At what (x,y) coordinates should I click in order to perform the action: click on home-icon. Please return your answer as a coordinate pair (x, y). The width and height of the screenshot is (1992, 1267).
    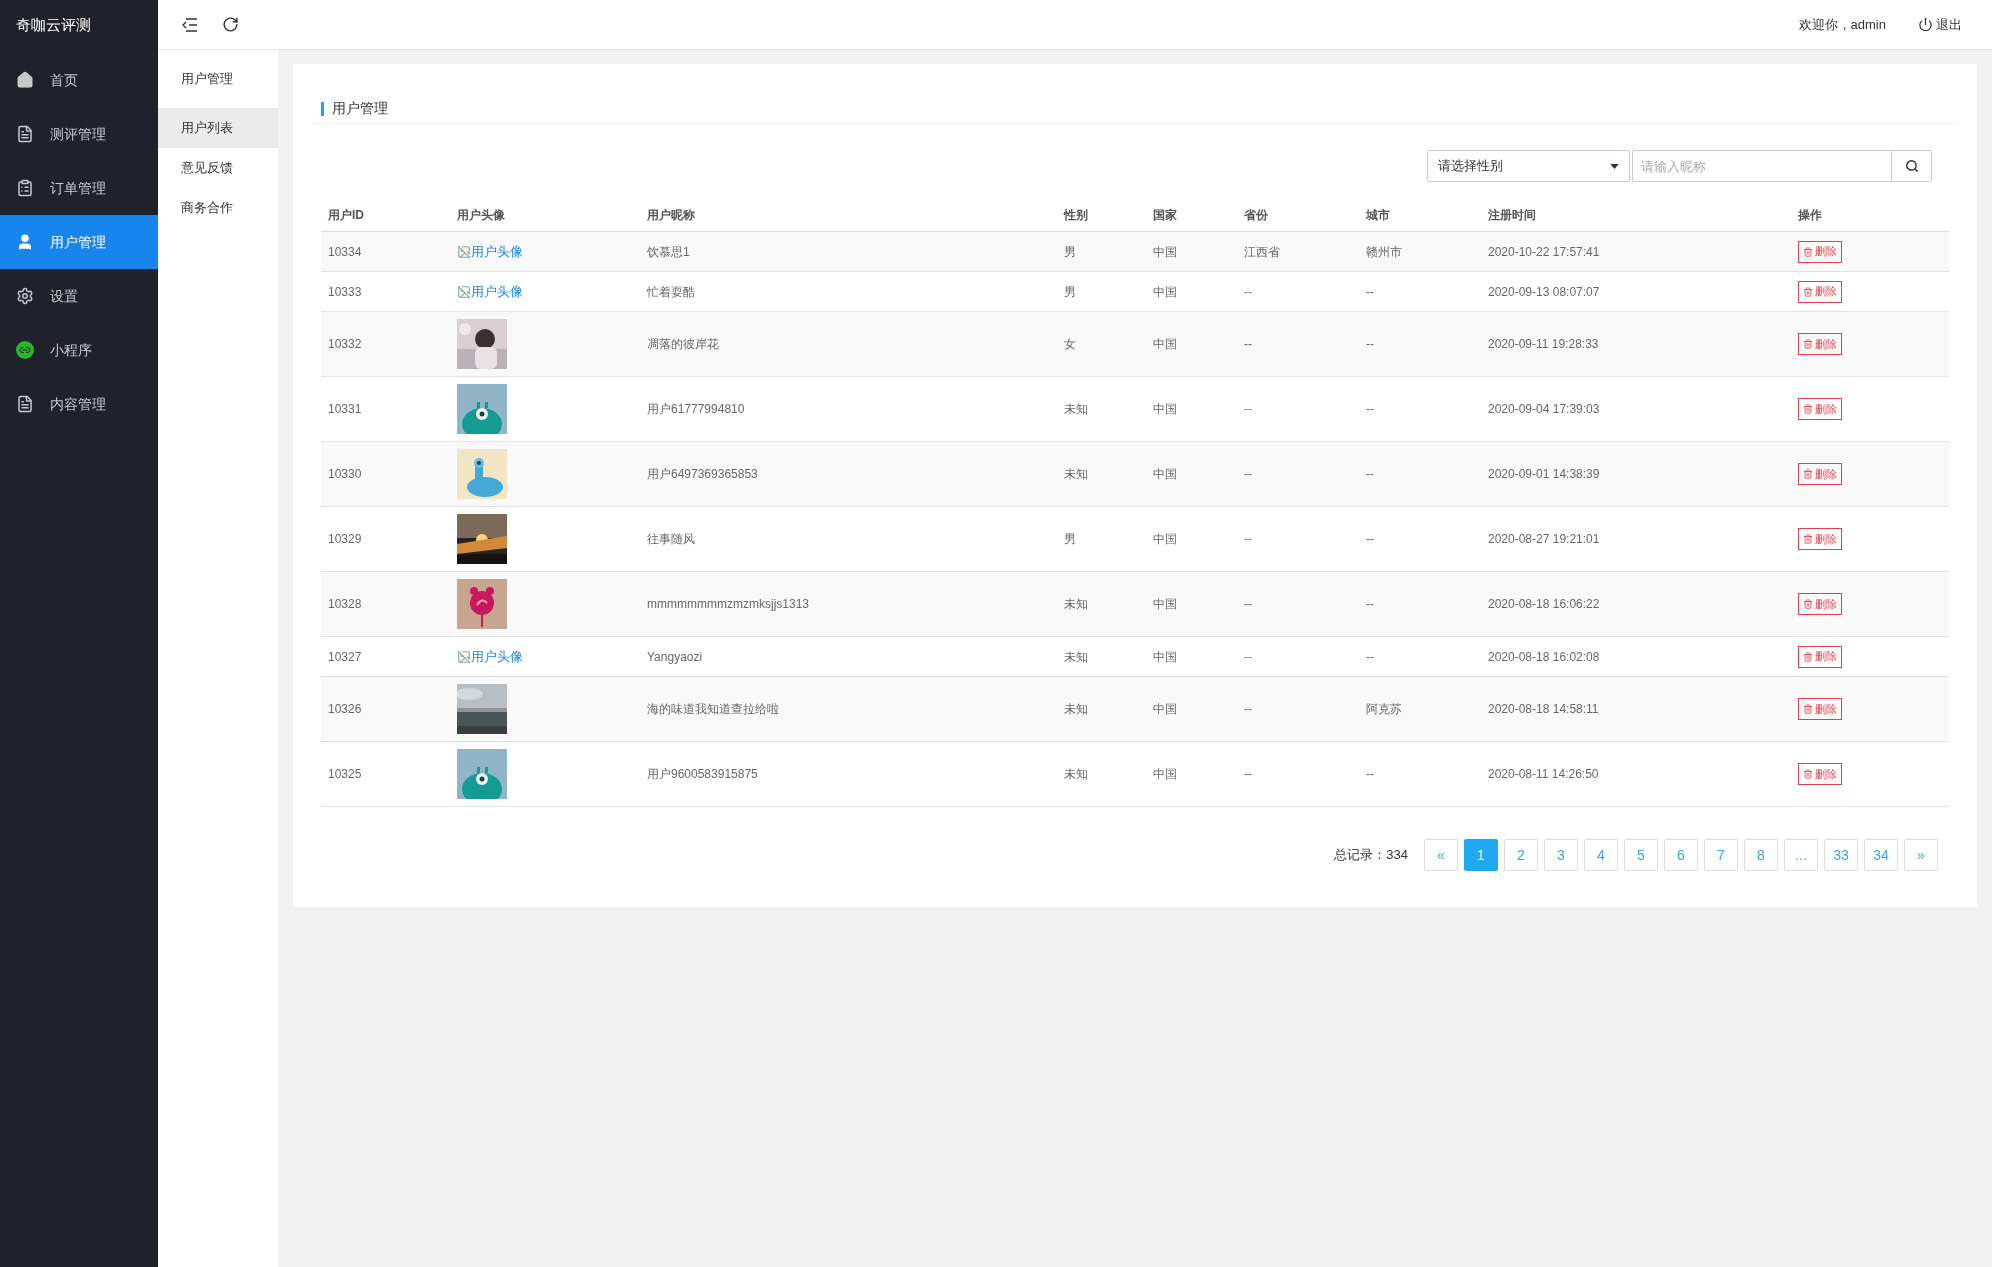
    Looking at the image, I should click on (25, 80).